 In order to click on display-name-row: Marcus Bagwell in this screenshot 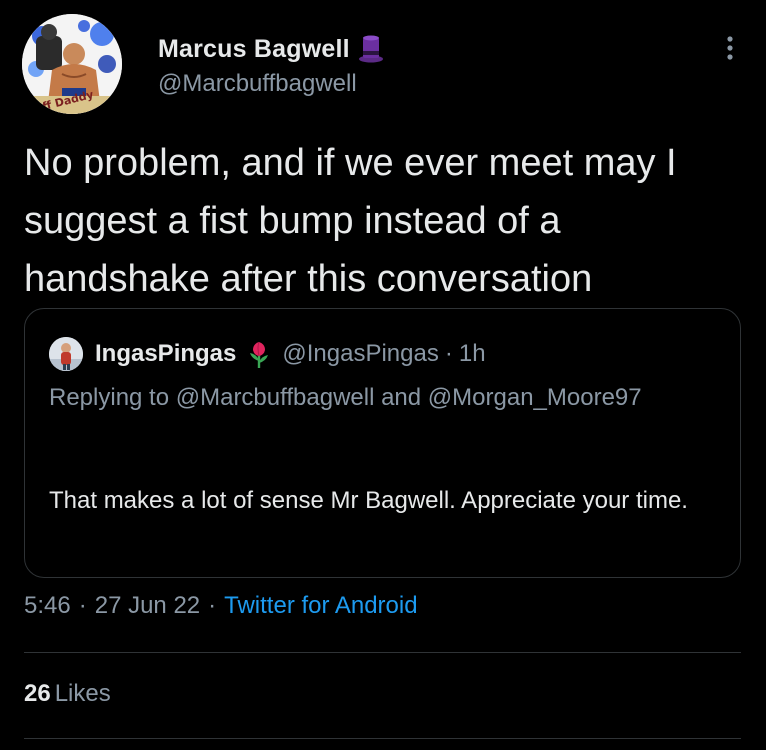, I will do `click(271, 49)`.